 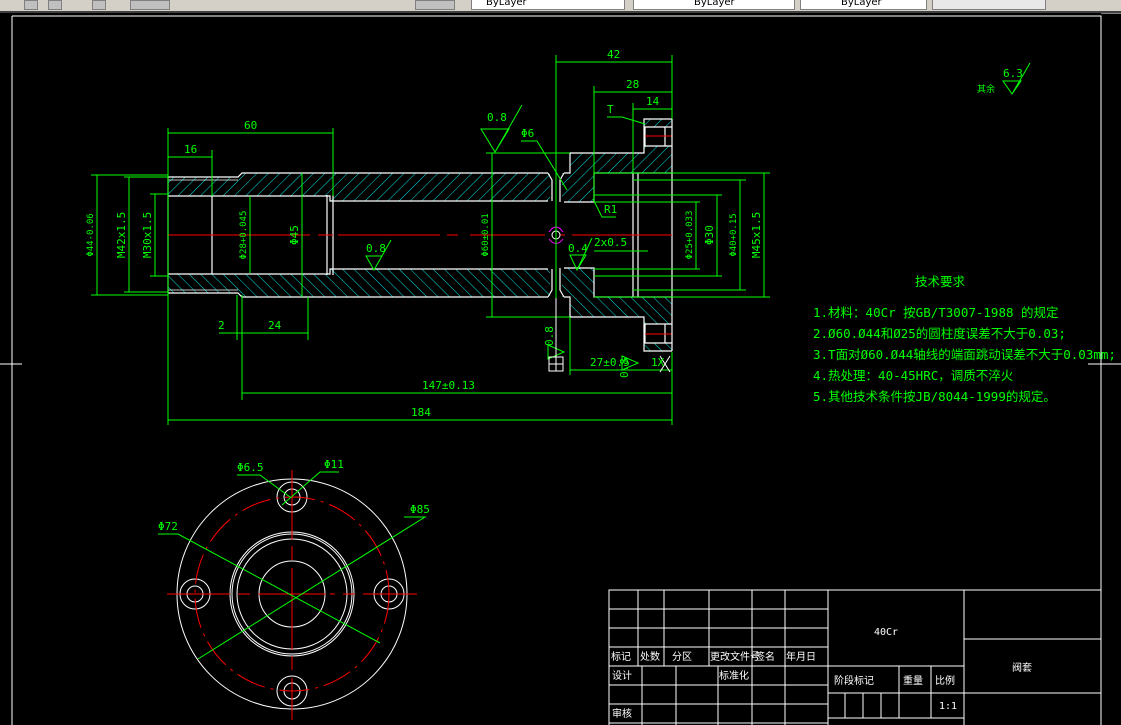 I want to click on dim-2: 2, so click(x=221, y=325).